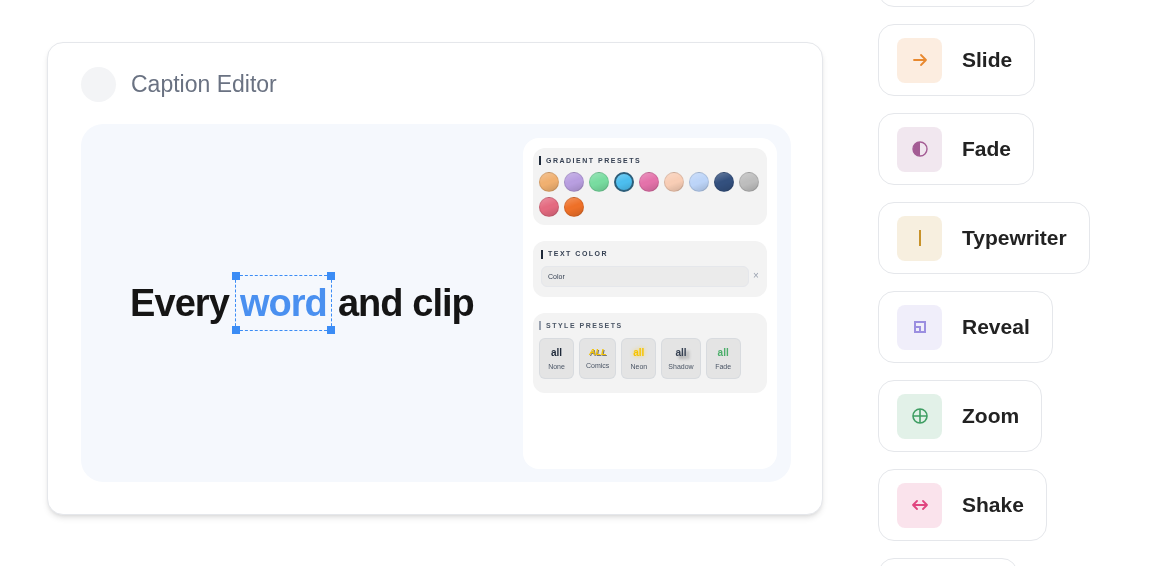  Describe the element at coordinates (965, 327) in the screenshot. I see `effect-card: Reveal` at that location.